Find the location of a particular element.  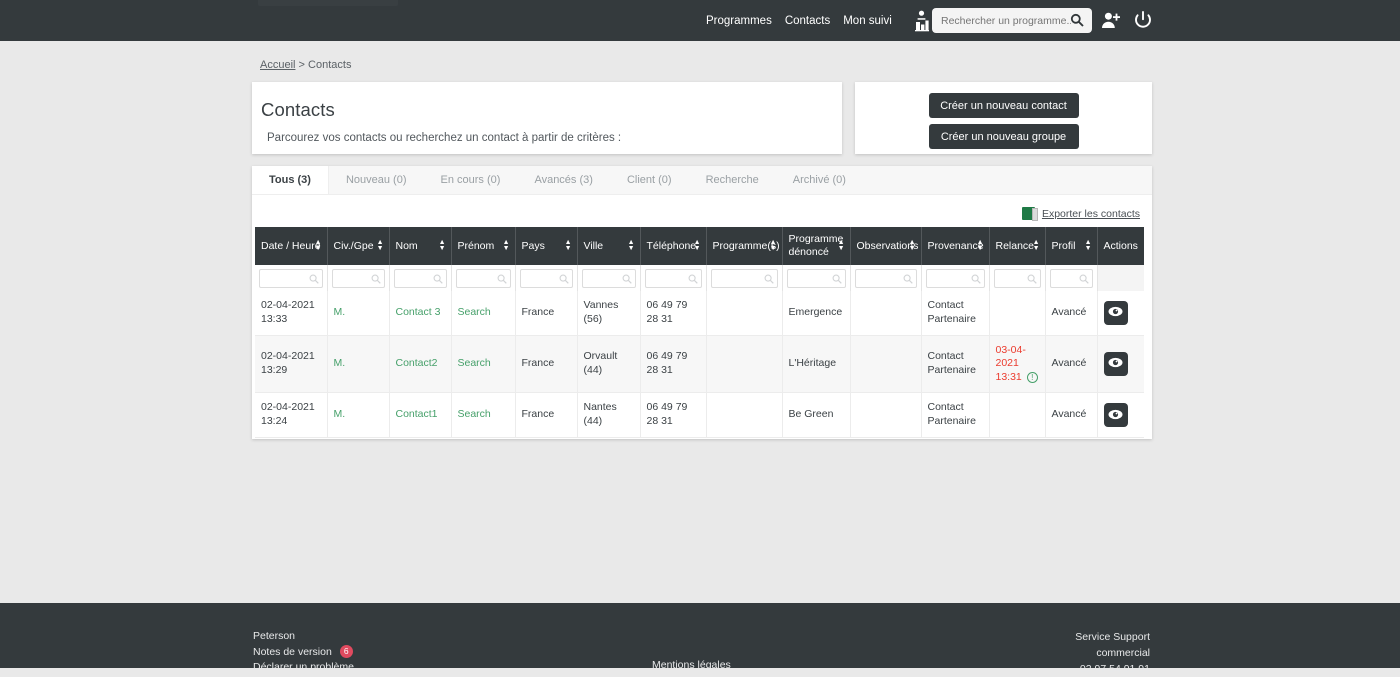

search-input is located at coordinates (1006, 20).